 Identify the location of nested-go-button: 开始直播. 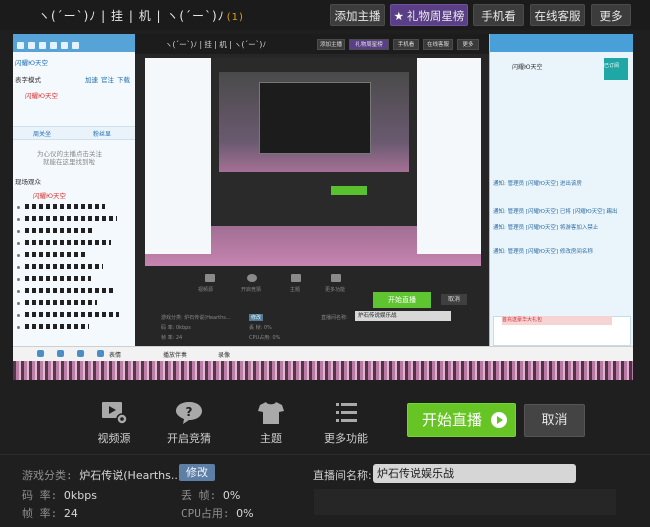
(402, 300).